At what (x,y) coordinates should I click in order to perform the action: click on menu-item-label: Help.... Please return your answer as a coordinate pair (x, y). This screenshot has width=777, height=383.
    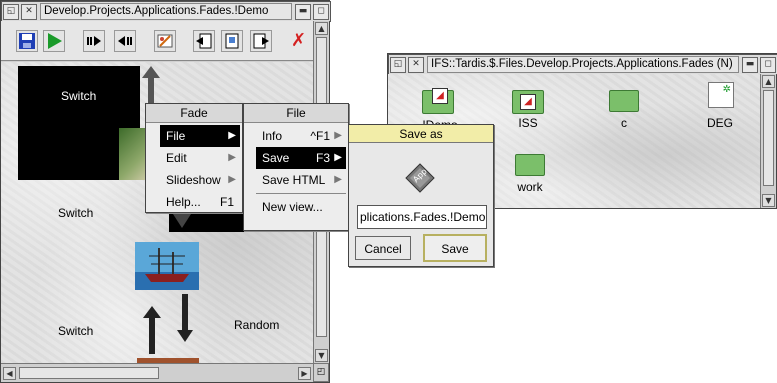
    Looking at the image, I should click on (183, 202).